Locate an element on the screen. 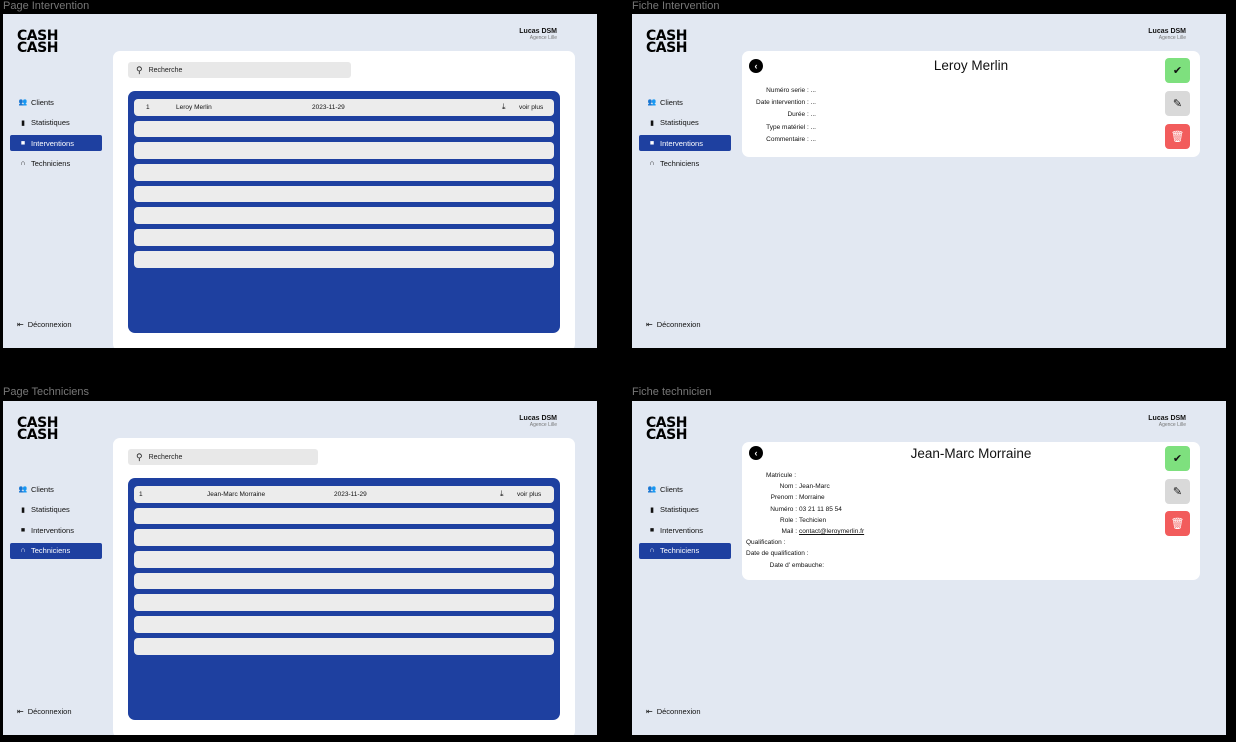 This screenshot has height=742, width=1236. field-mail: Mail : contact@leroymerlin.fr is located at coordinates (805, 531).